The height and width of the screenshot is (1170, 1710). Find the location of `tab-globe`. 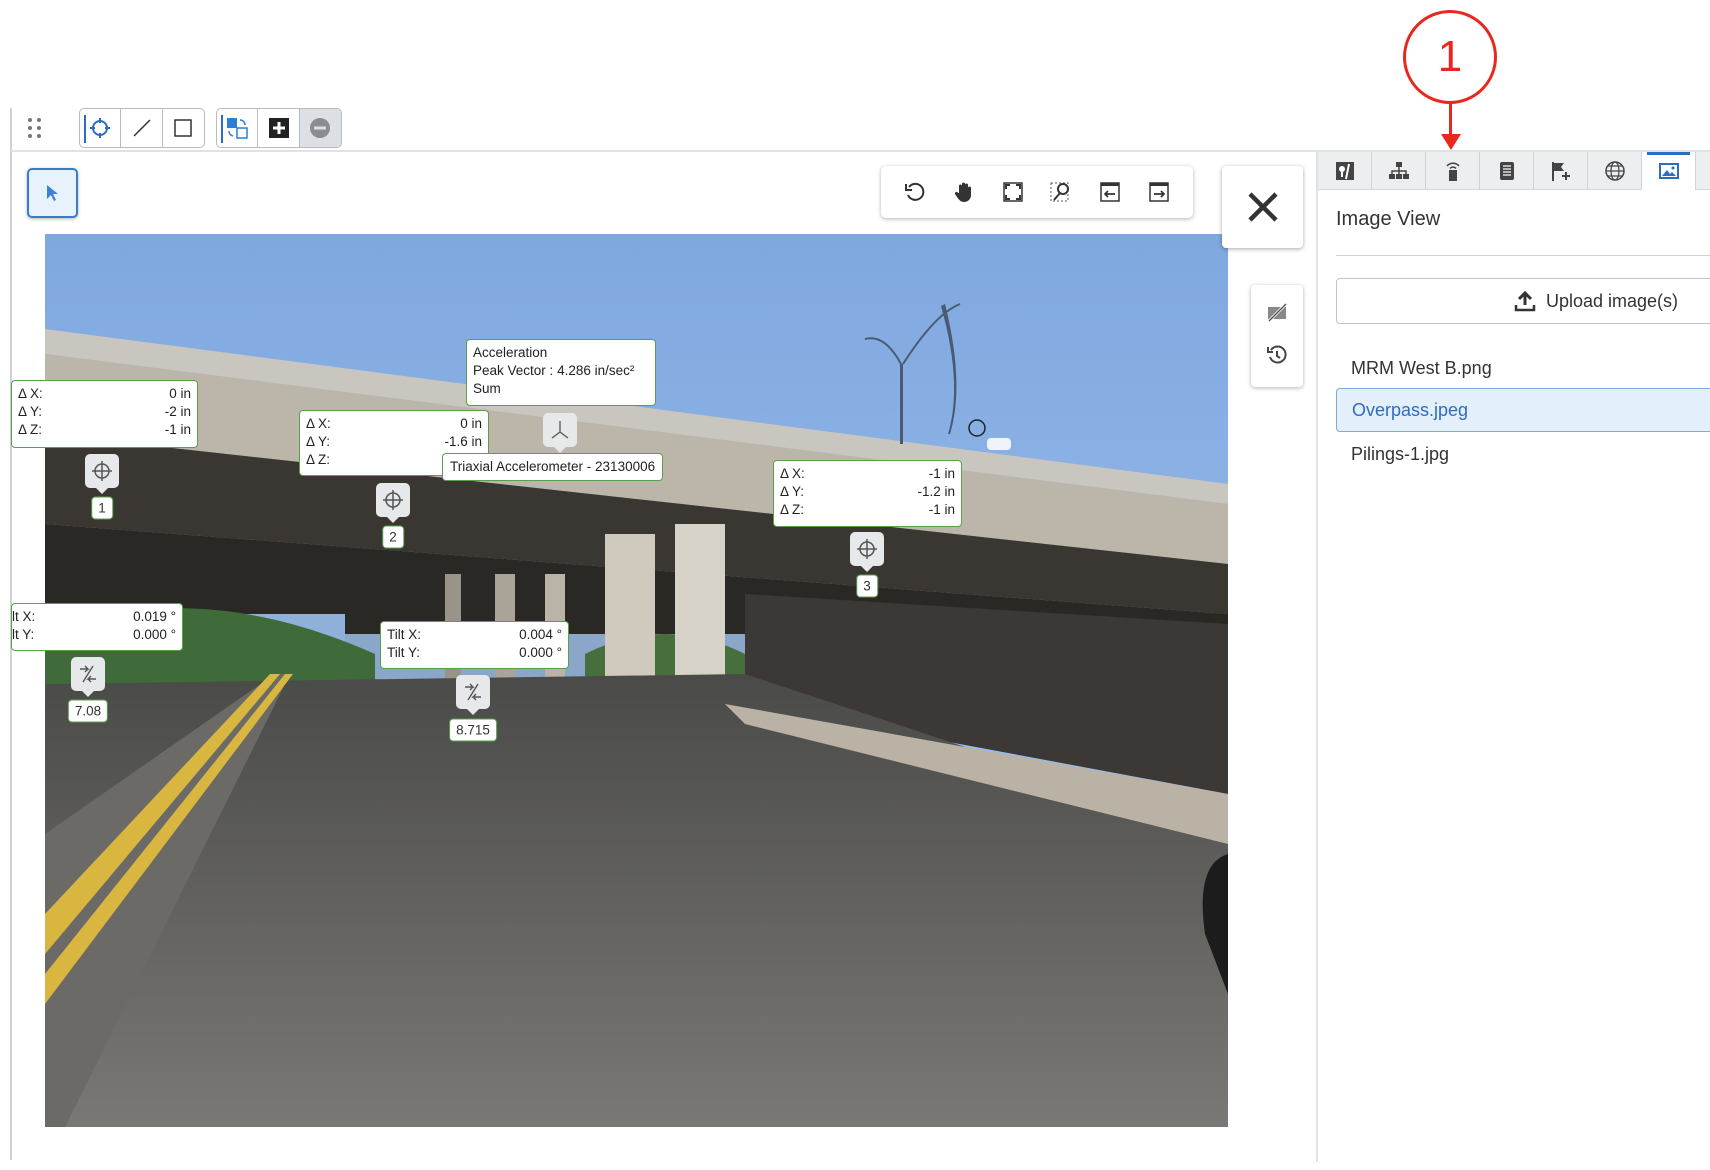

tab-globe is located at coordinates (1615, 171).